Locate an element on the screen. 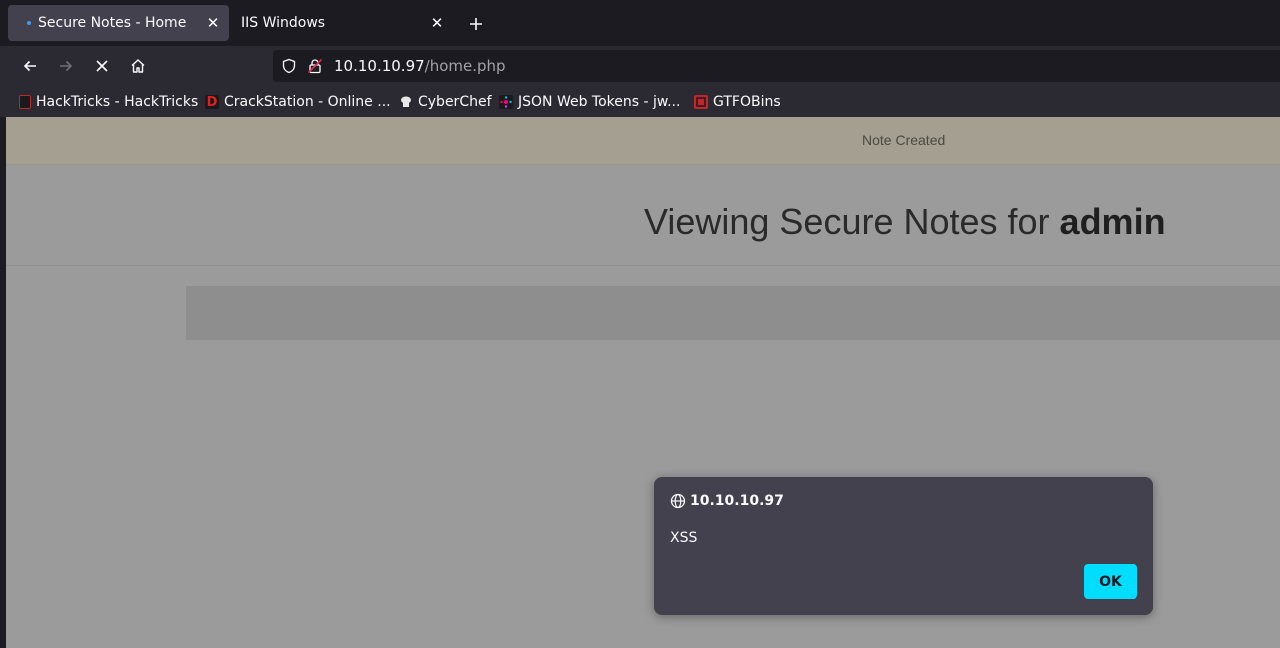  back-arrow-icon is located at coordinates (29, 66).